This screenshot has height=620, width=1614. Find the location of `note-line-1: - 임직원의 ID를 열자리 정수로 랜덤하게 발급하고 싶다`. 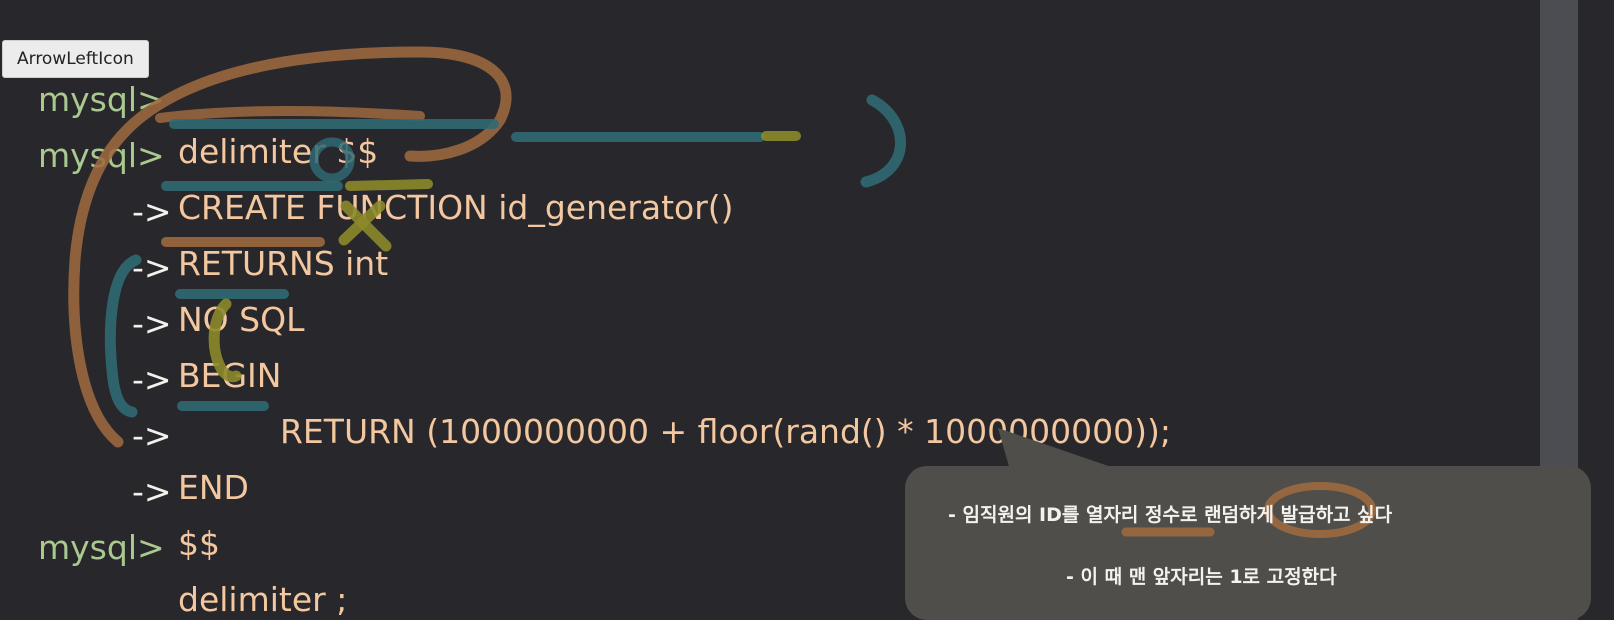

note-line-1: - 임직원의 ID를 열자리 정수로 랜덤하게 발급하고 싶다 is located at coordinates (1170, 515).